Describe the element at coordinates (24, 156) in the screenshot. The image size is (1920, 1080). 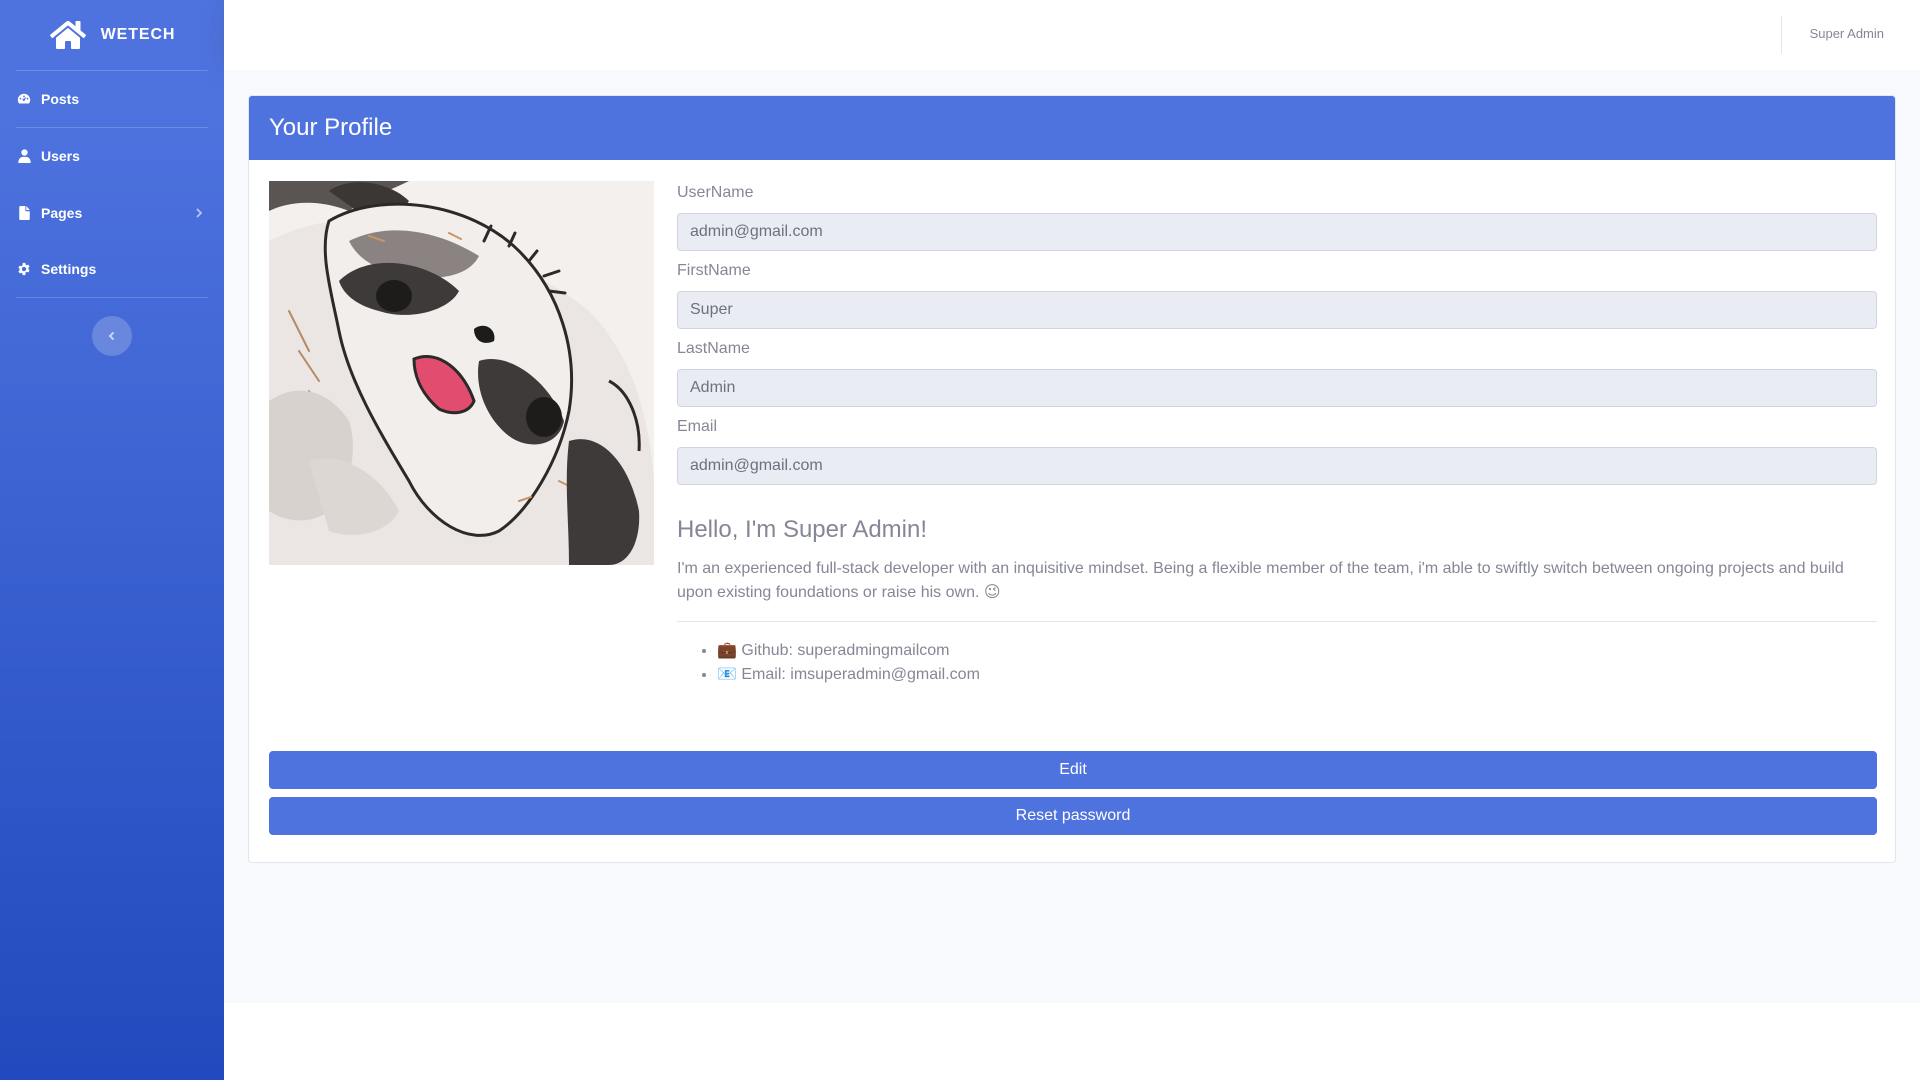
I see `user-icon` at that location.